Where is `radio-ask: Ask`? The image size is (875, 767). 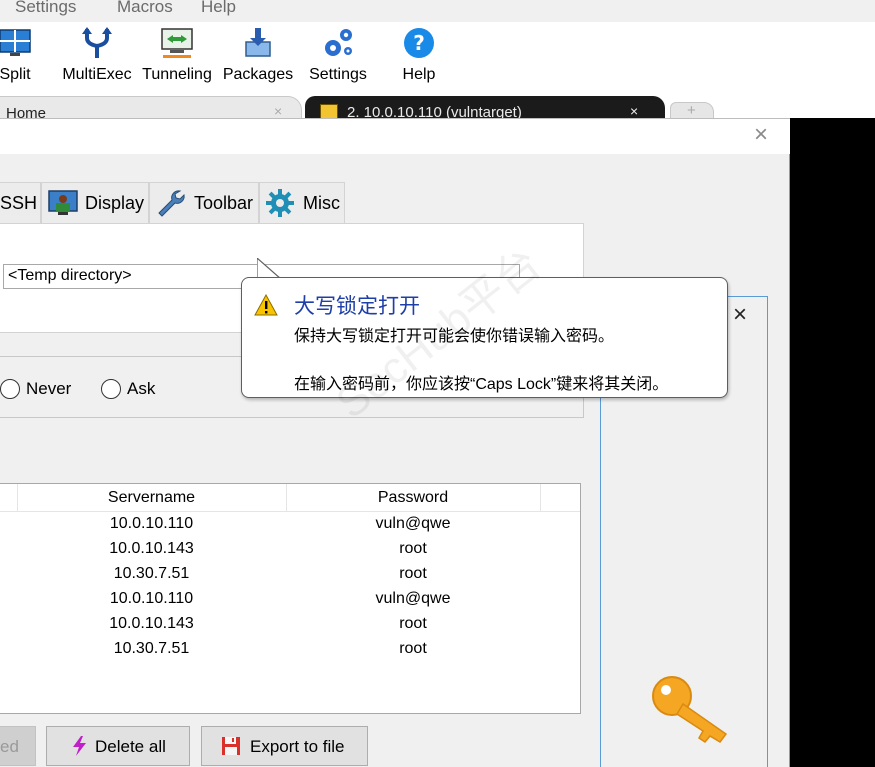 radio-ask: Ask is located at coordinates (136, 389).